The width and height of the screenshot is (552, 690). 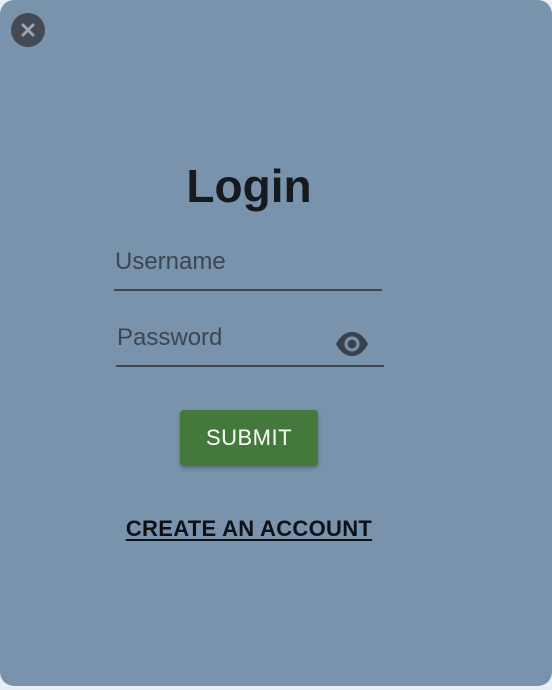 I want to click on toggle-password-visibility-button, so click(x=352, y=344).